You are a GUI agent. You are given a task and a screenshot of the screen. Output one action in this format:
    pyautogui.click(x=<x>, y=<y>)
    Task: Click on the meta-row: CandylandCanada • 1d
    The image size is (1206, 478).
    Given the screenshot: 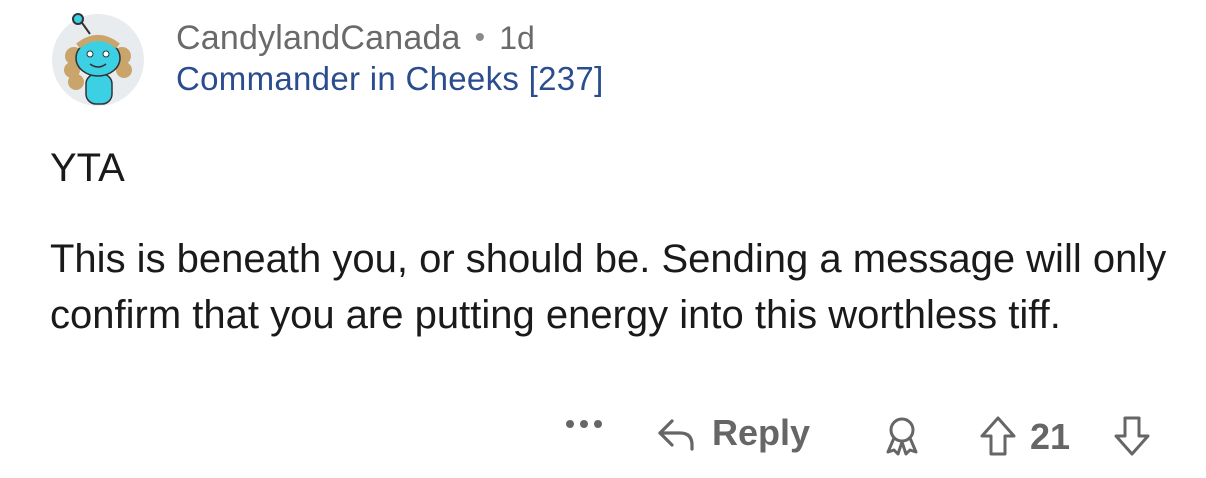 What is the action you would take?
    pyautogui.click(x=390, y=38)
    